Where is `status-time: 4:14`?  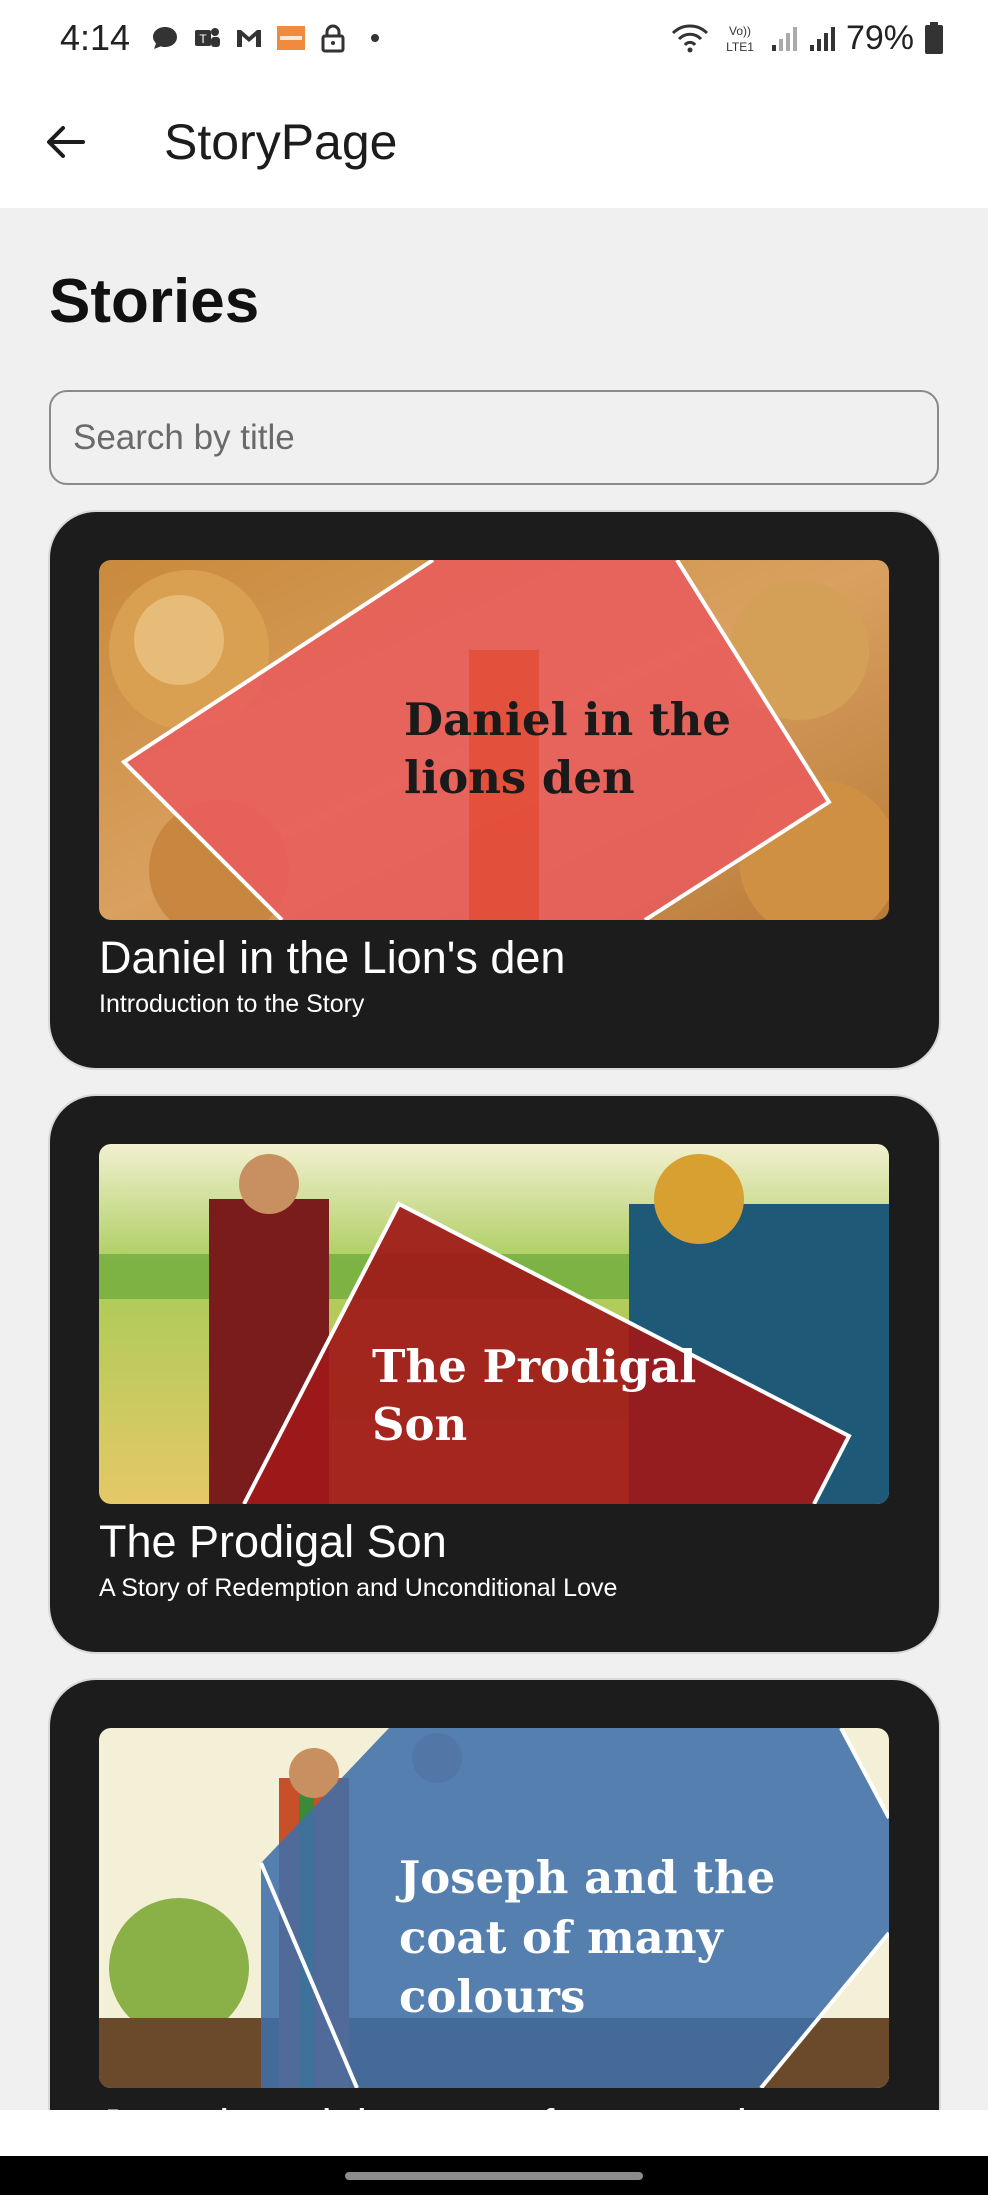 status-time: 4:14 is located at coordinates (95, 37).